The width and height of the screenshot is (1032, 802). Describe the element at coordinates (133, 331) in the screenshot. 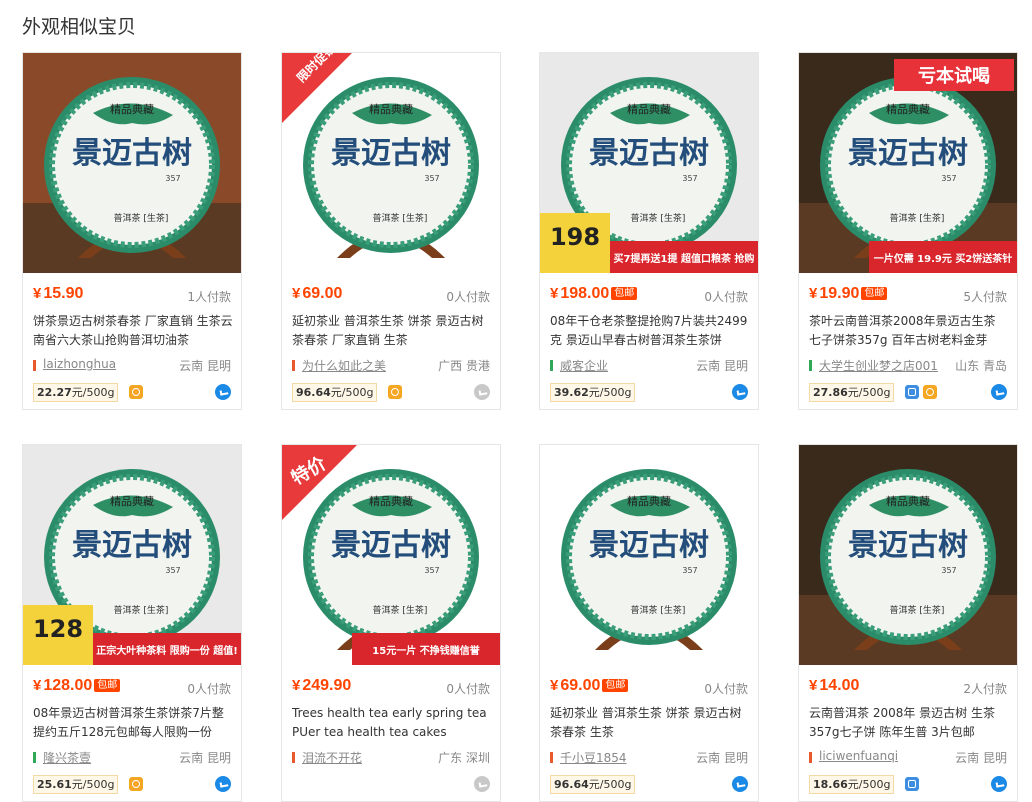

I see `product-title: 饼茶景迈古树茶春茶 厂家直销 生茶云南省六大茶山抢购普洱切油茶` at that location.